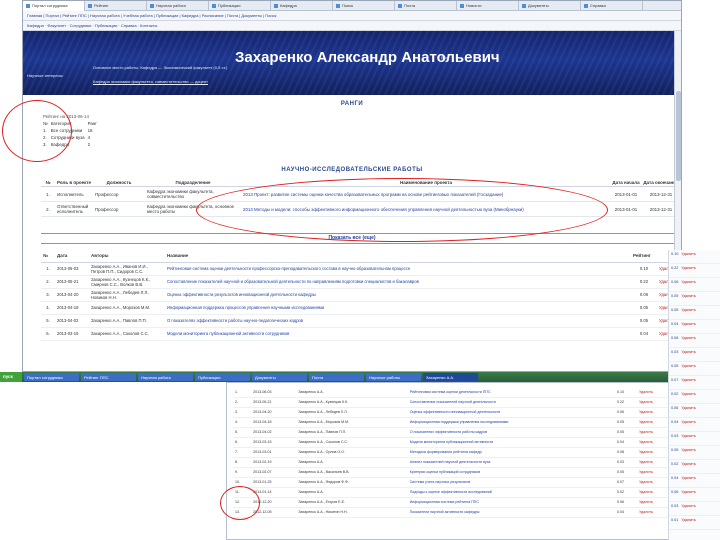  What do you see at coordinates (426, 6) in the screenshot?
I see `browser-tab: Почта` at bounding box center [426, 6].